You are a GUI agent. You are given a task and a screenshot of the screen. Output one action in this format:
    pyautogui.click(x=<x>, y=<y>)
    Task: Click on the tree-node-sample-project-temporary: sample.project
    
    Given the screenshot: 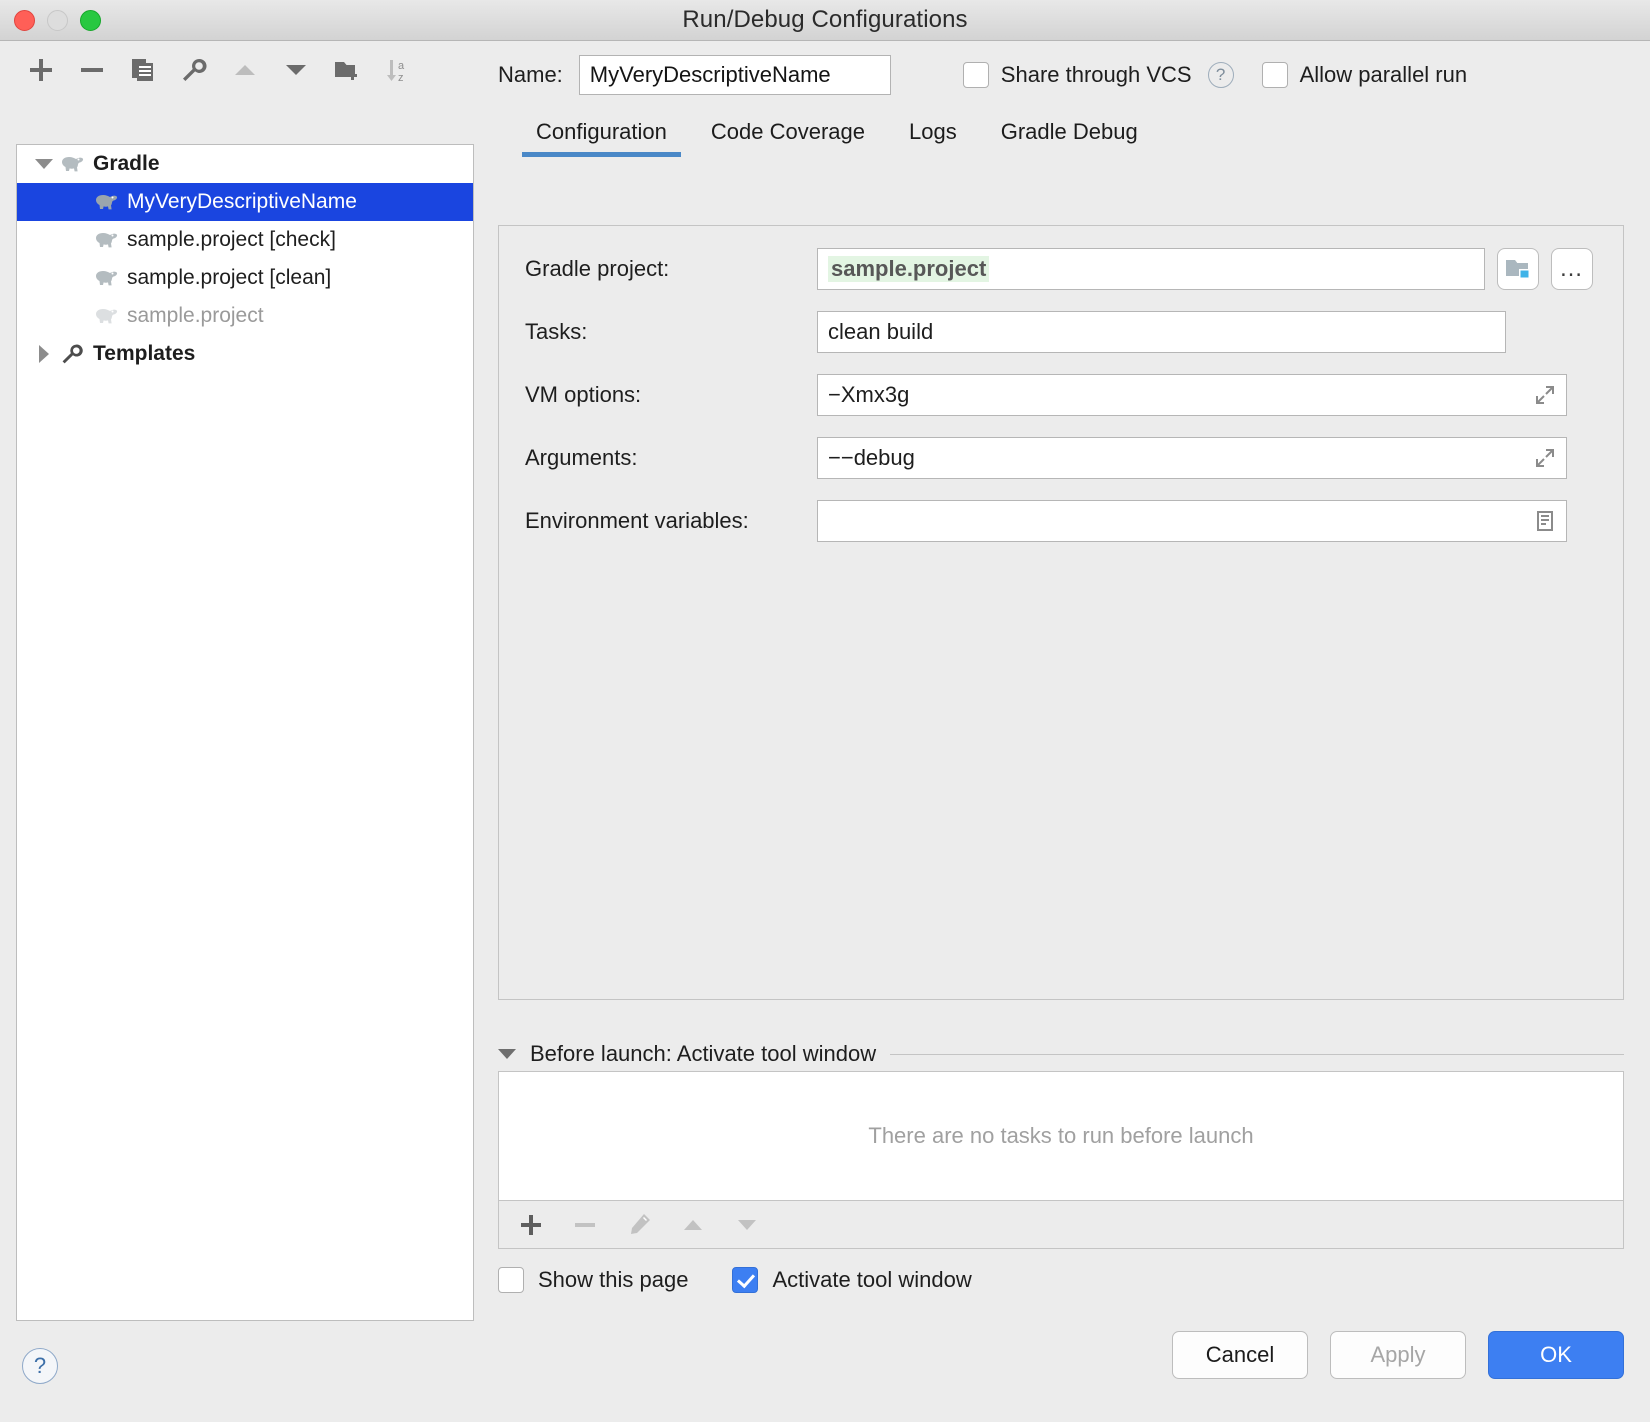 What is the action you would take?
    pyautogui.click(x=245, y=316)
    